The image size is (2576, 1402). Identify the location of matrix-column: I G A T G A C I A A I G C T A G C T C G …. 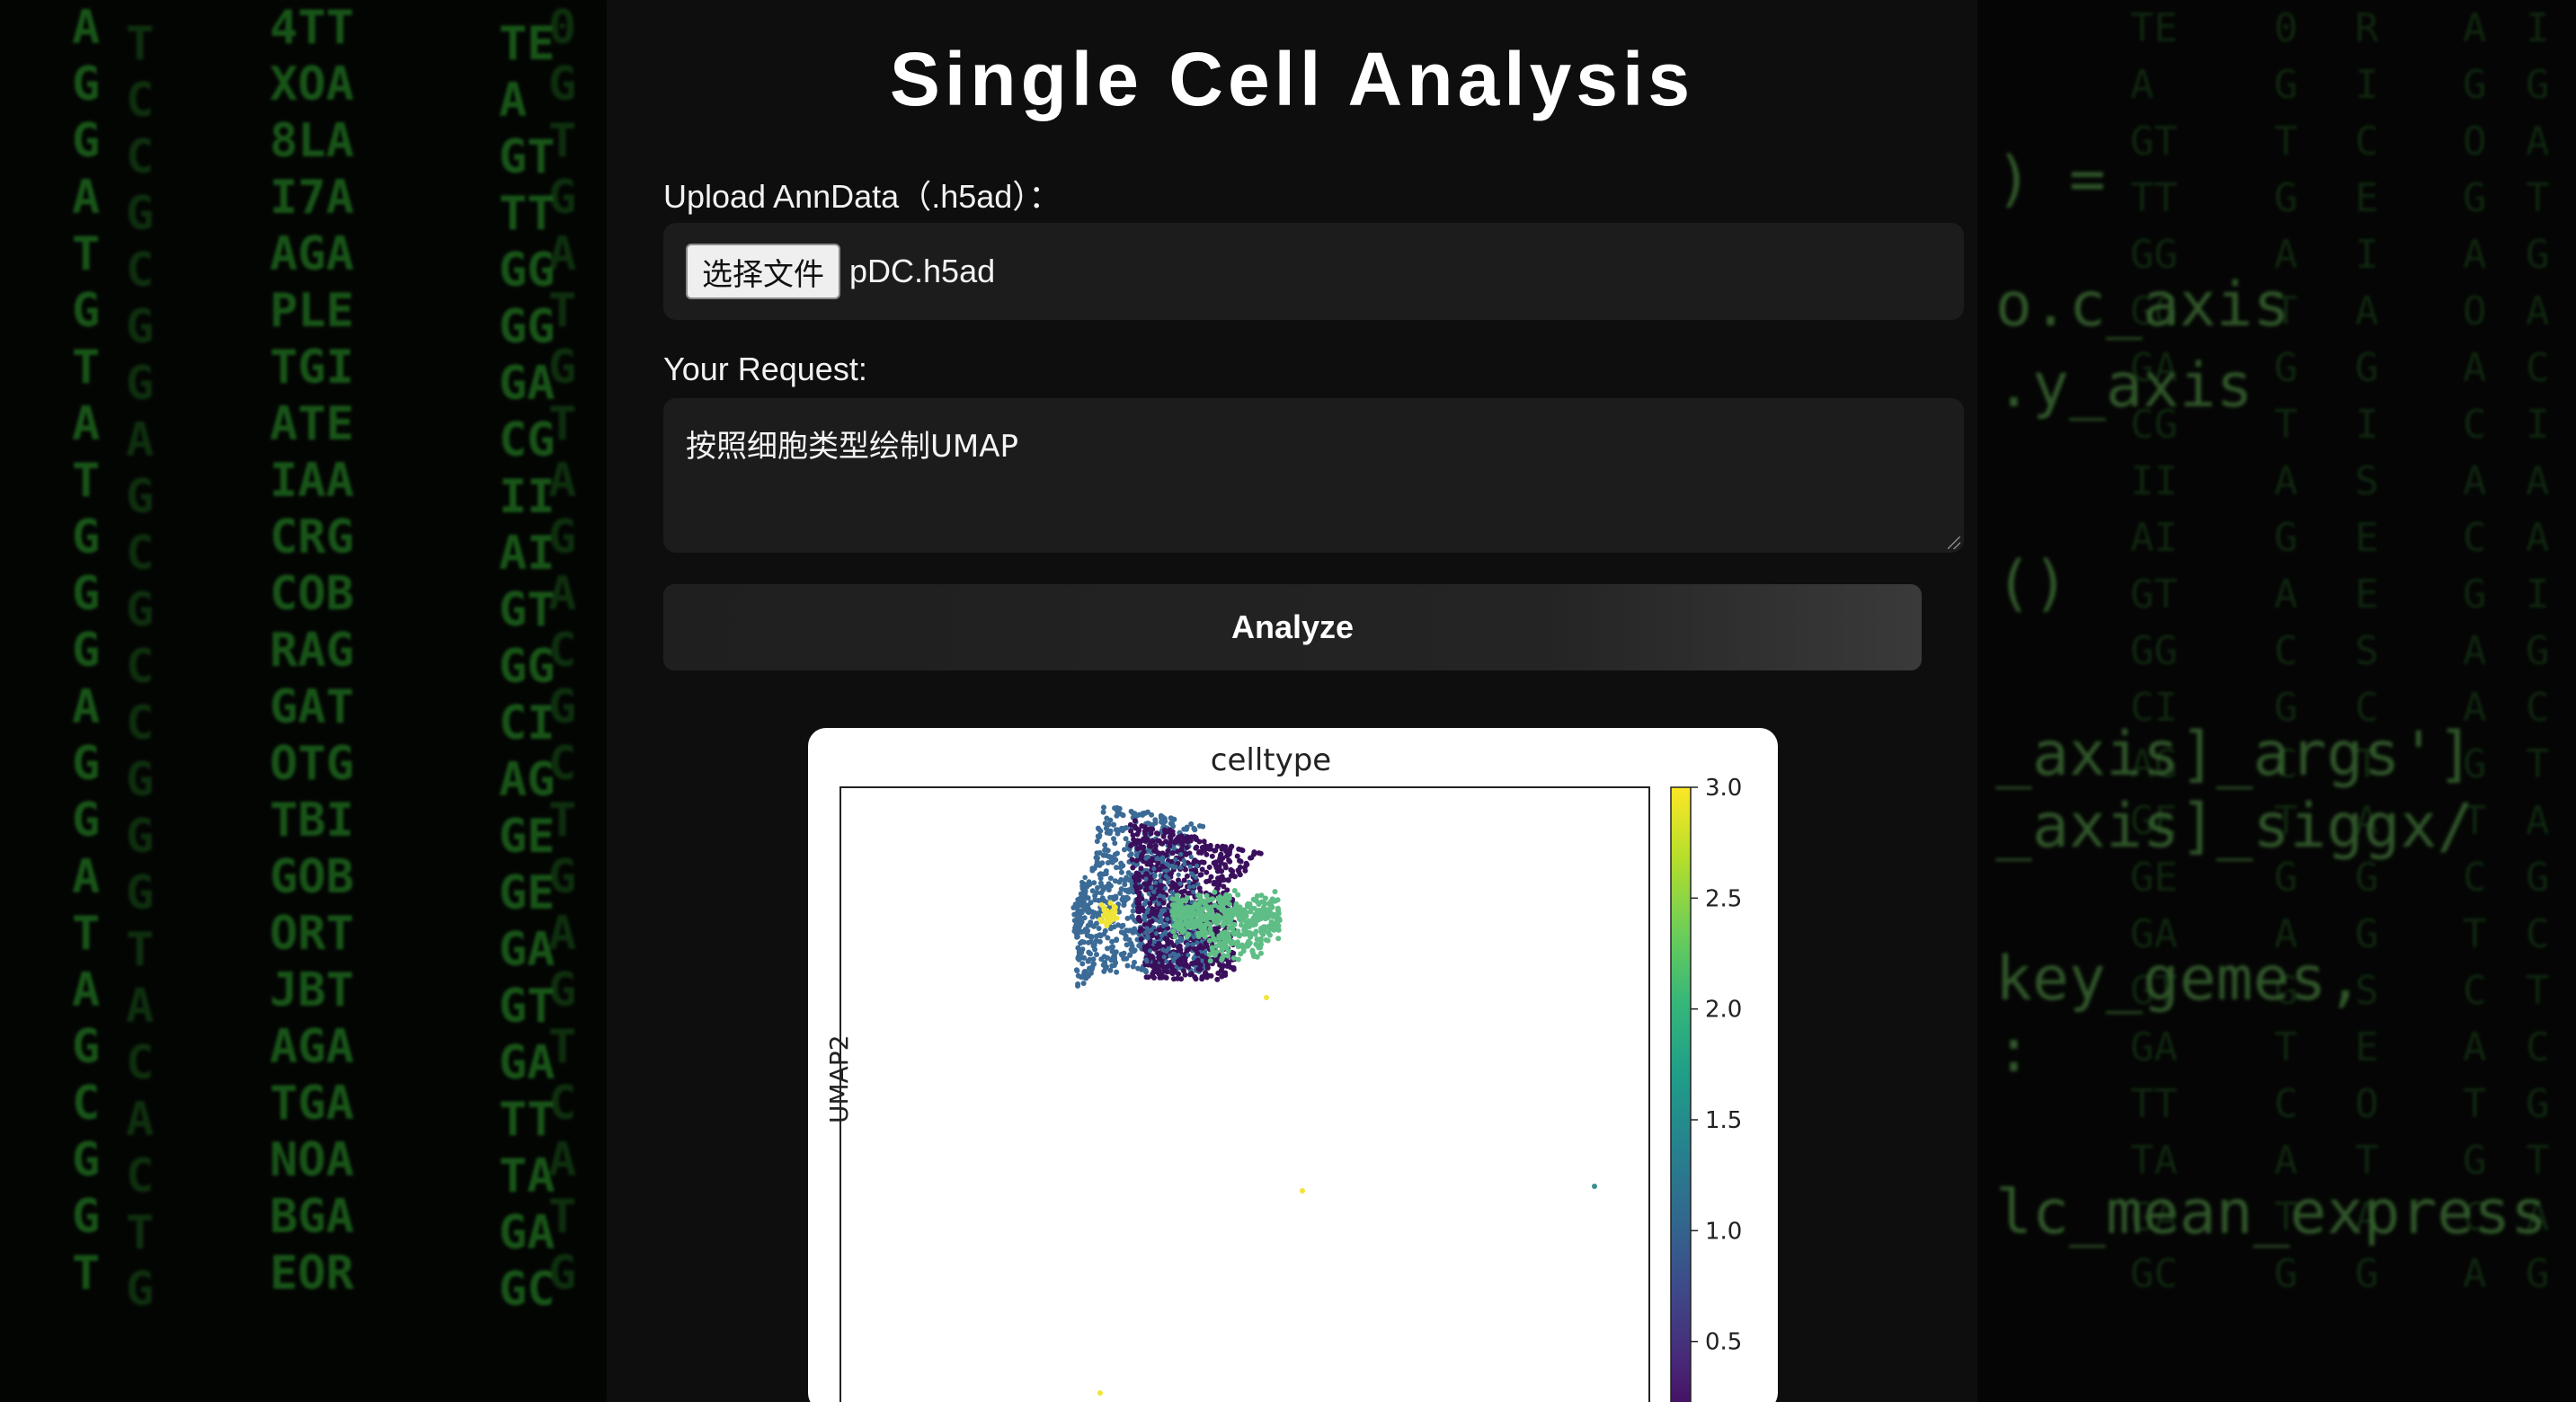
(2538, 651).